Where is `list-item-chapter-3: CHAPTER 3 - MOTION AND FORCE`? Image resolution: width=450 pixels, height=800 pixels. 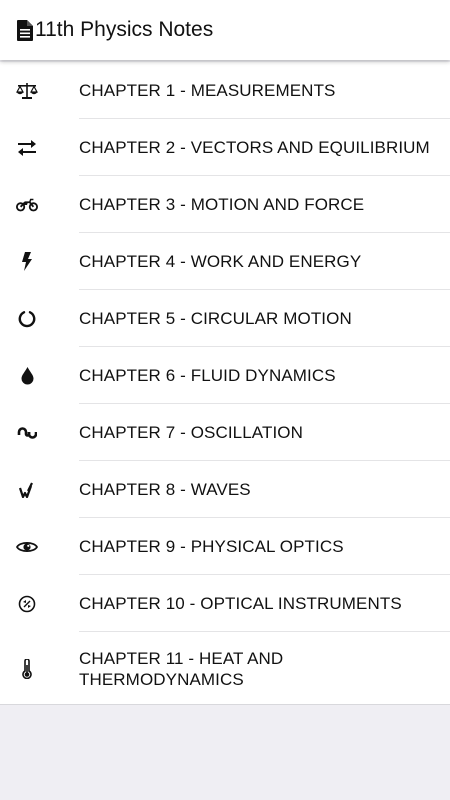 list-item-chapter-3: CHAPTER 3 - MOTION AND FORCE is located at coordinates (225, 204).